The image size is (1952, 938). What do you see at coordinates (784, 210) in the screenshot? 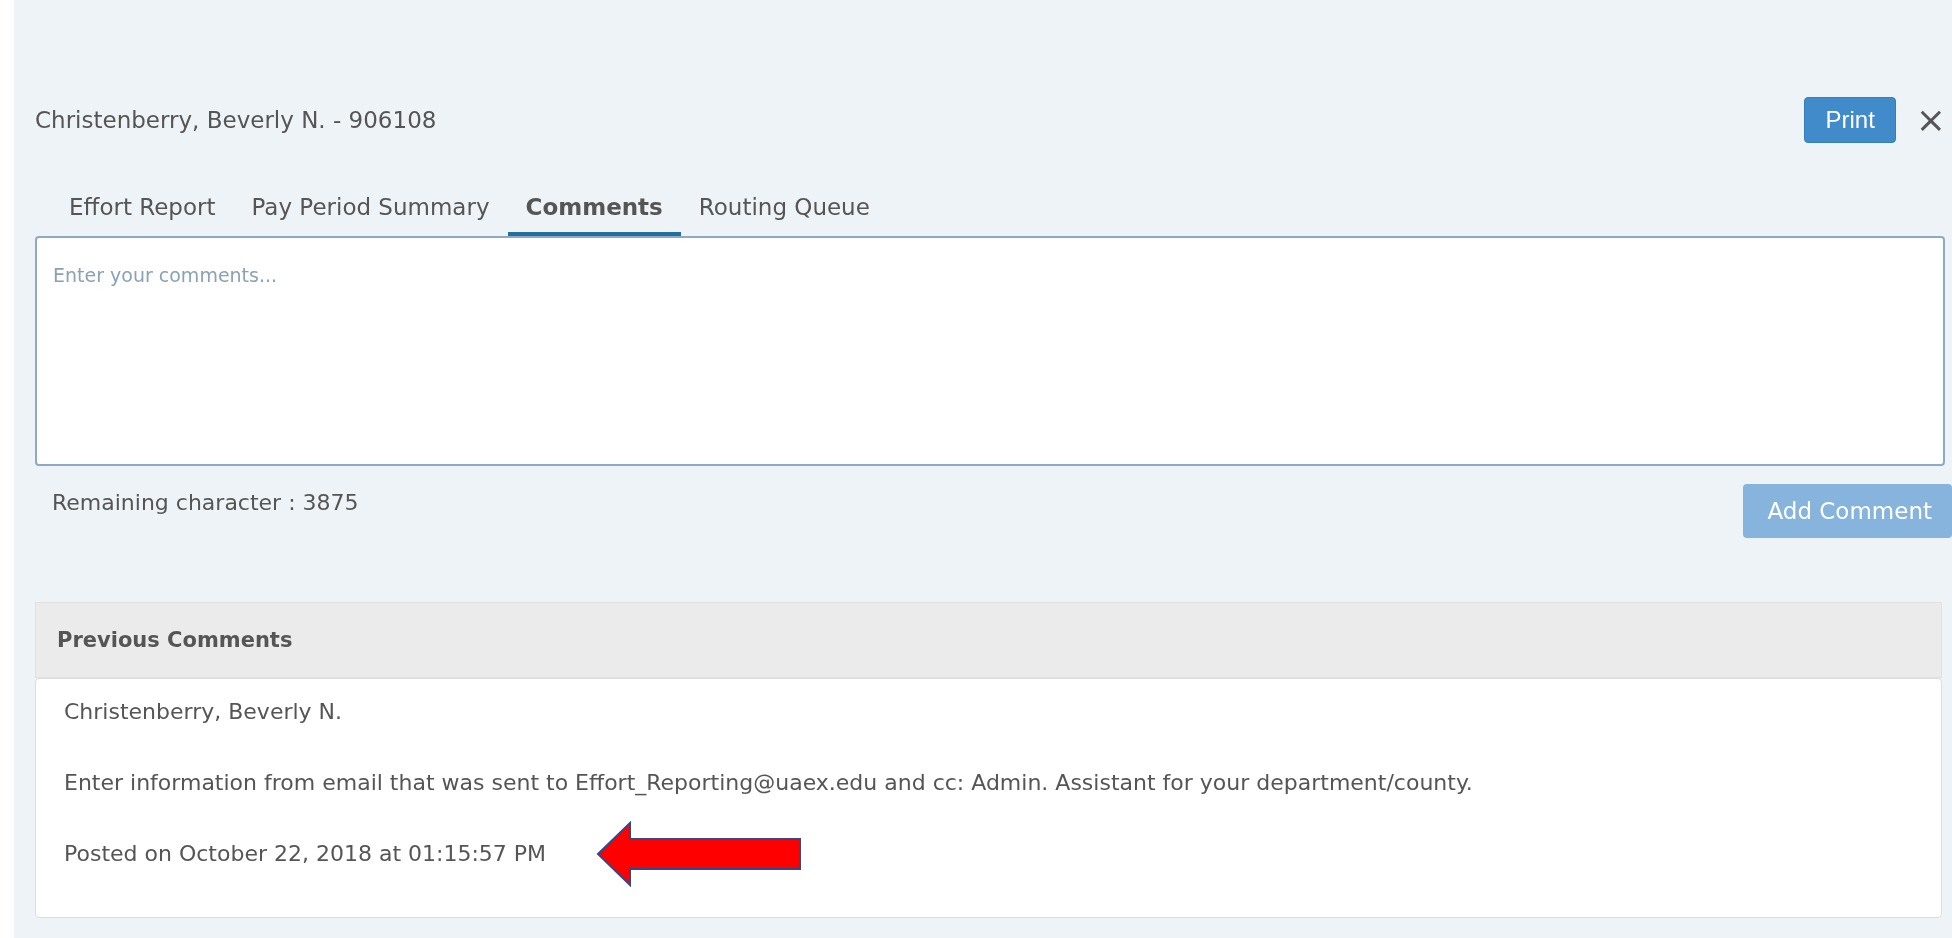
I see `tab: Routing Queue` at bounding box center [784, 210].